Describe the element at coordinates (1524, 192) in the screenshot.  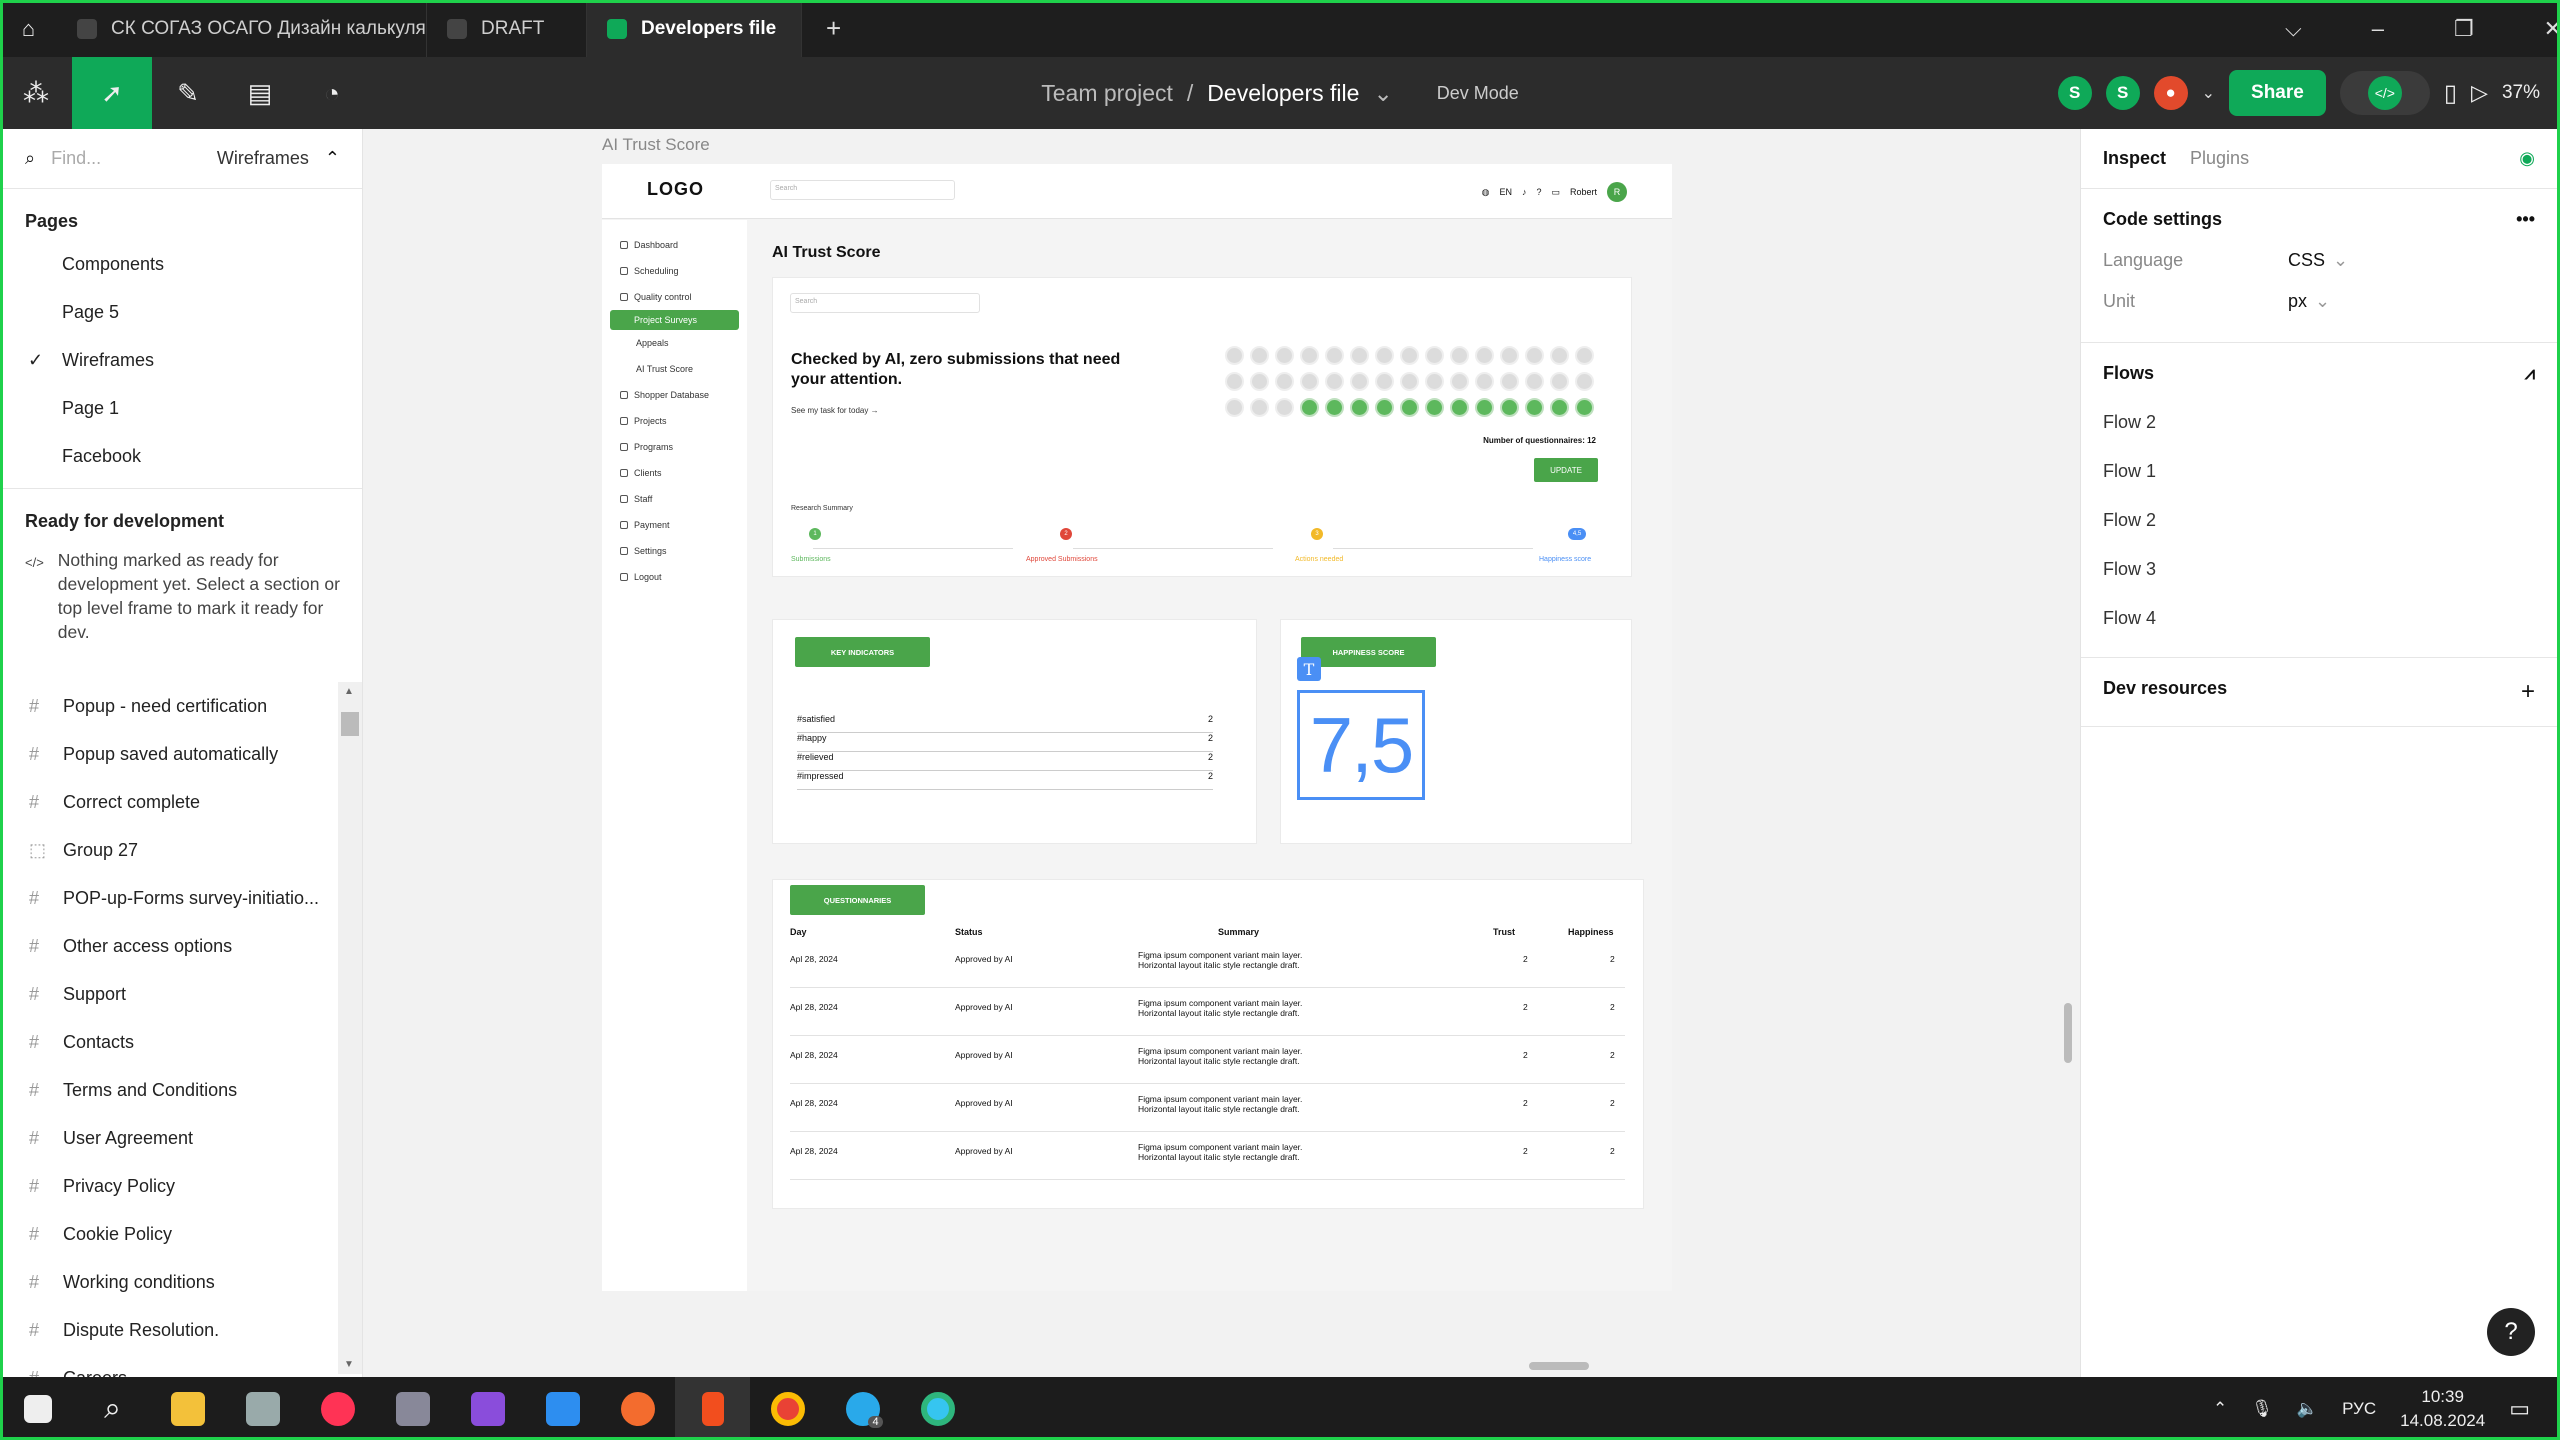
I see `bell-icon: ♪` at that location.